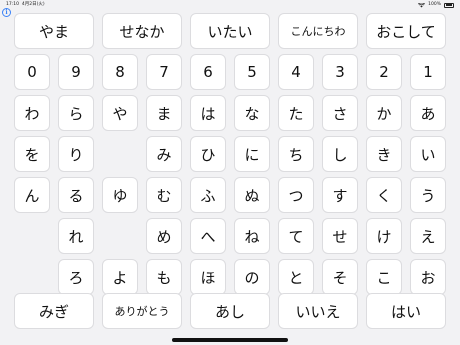 The height and width of the screenshot is (345, 460). What do you see at coordinates (428, 236) in the screenshot?
I see `kana-key: え` at bounding box center [428, 236].